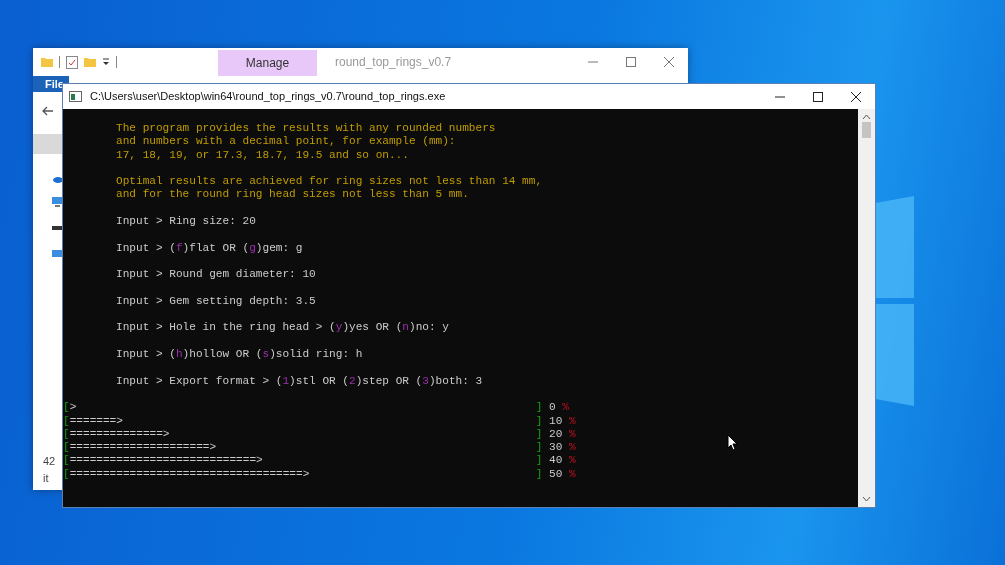 The width and height of the screenshot is (1005, 565). What do you see at coordinates (866, 130) in the screenshot?
I see `scroll-thumb` at bounding box center [866, 130].